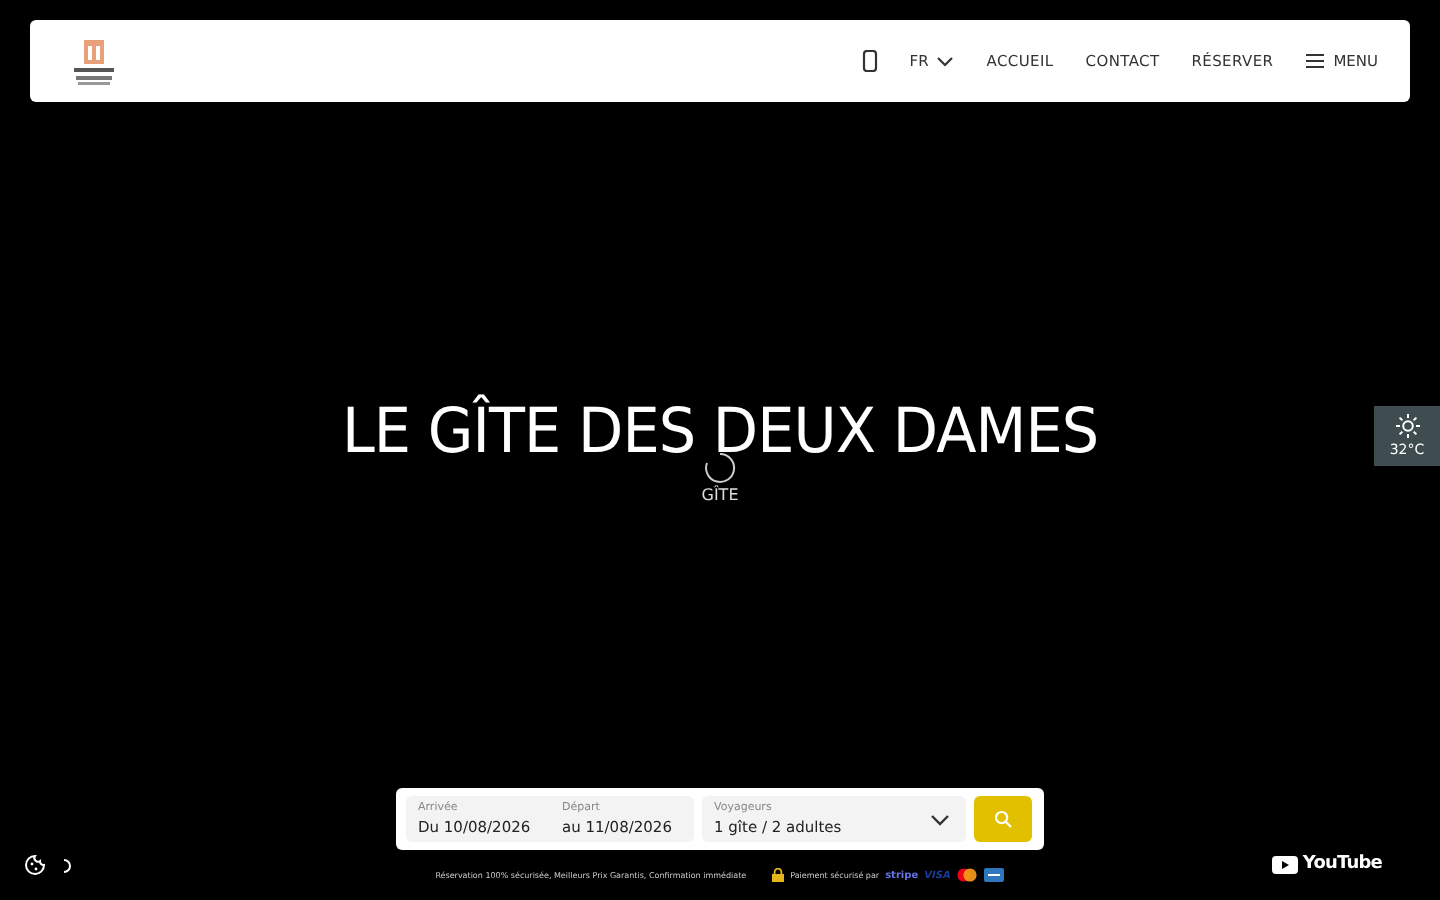 Image resolution: width=1440 pixels, height=900 pixels. I want to click on hero-title: LE GÎTE DES DEUX DAMES, so click(720, 431).